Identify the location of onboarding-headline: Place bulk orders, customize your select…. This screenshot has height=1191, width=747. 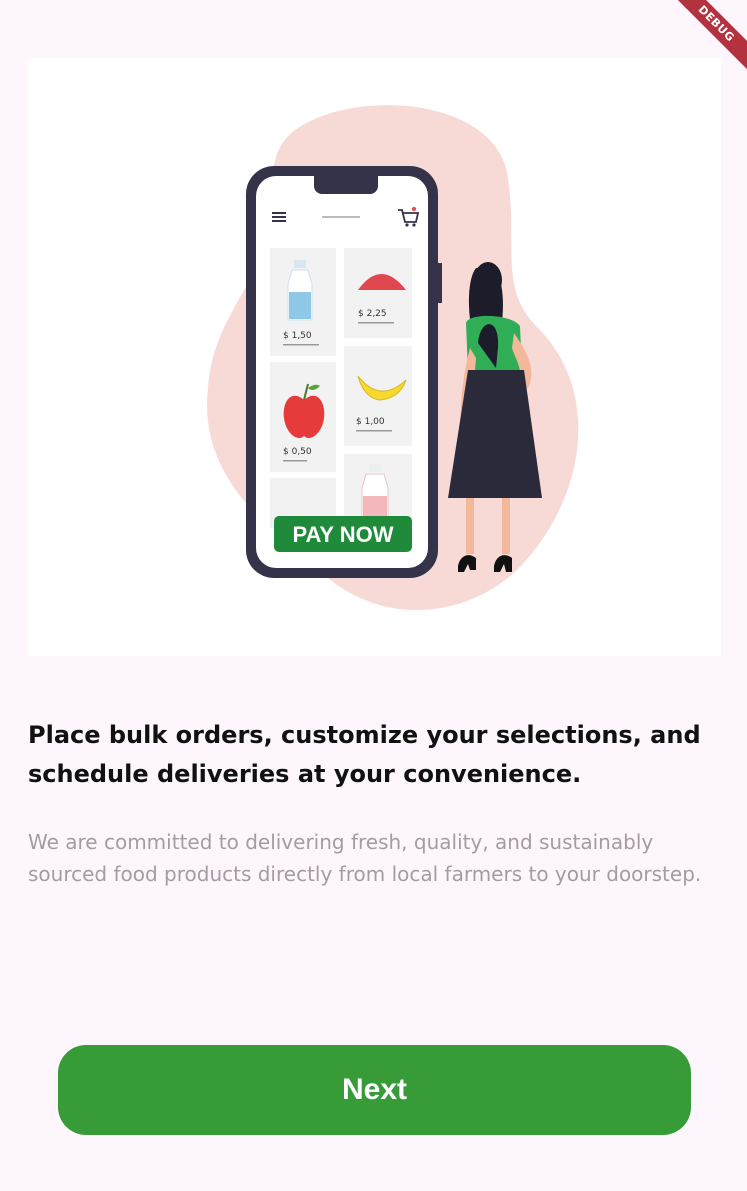
(364, 754).